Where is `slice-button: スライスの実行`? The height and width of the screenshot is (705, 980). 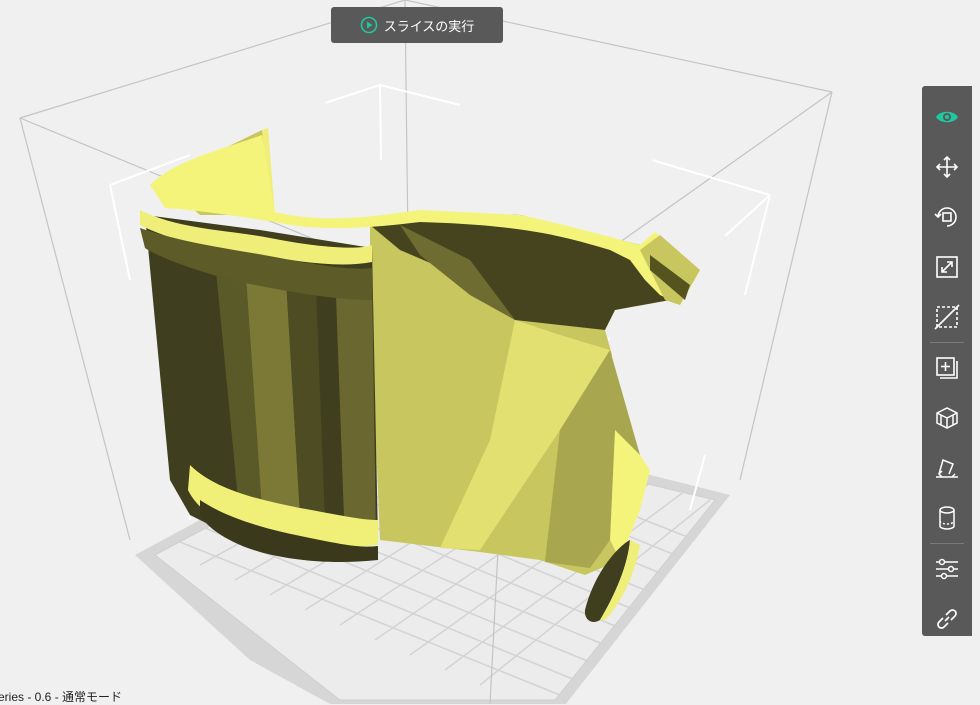 slice-button: スライスの実行 is located at coordinates (417, 25).